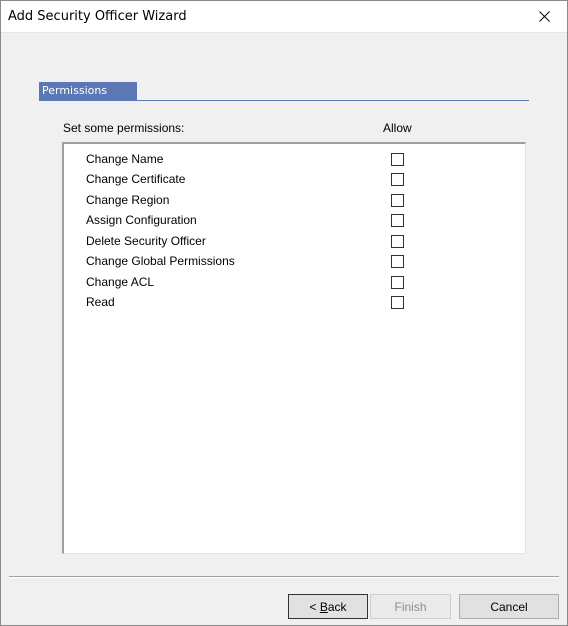  Describe the element at coordinates (146, 241) in the screenshot. I see `permission-label: Delete Security Officer` at that location.